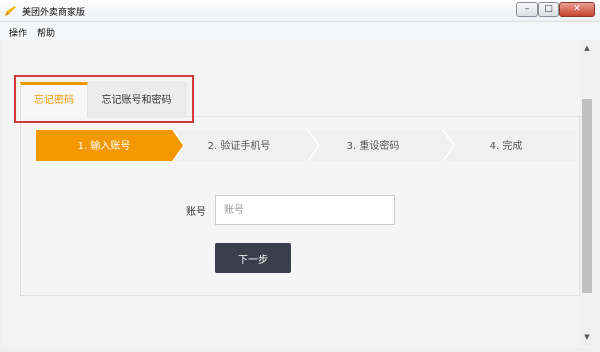 The width and height of the screenshot is (600, 352). I want to click on menu-operations: 操作, so click(18, 32).